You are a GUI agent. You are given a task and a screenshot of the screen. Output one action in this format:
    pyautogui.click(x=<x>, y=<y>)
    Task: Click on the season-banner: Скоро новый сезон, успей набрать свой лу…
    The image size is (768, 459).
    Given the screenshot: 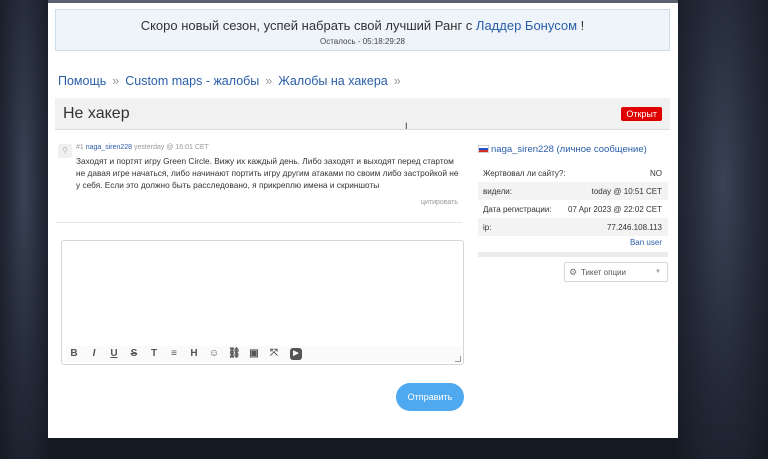 What is the action you would take?
    pyautogui.click(x=362, y=30)
    